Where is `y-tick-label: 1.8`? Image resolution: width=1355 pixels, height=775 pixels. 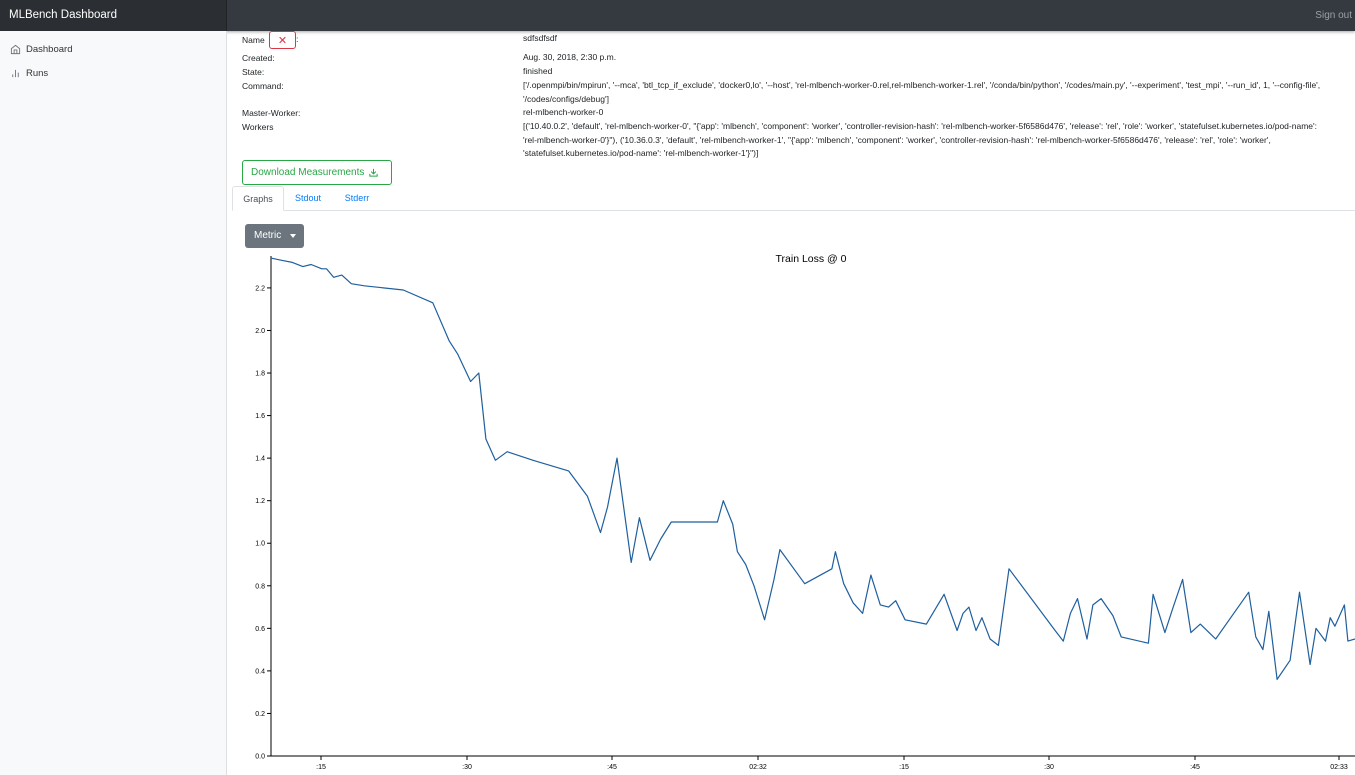
y-tick-label: 1.8 is located at coordinates (260, 374).